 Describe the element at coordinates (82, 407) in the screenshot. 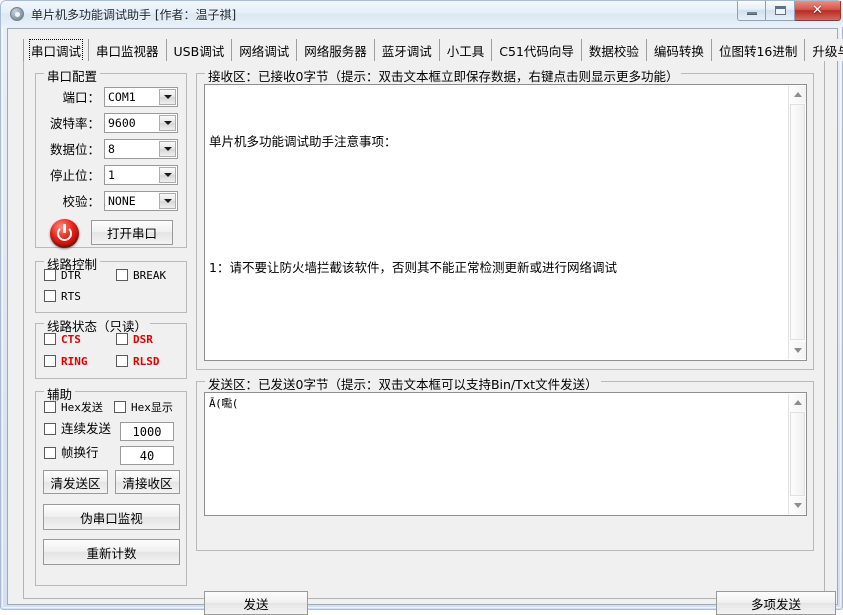

I see `checkbox-label: Hex发送` at that location.